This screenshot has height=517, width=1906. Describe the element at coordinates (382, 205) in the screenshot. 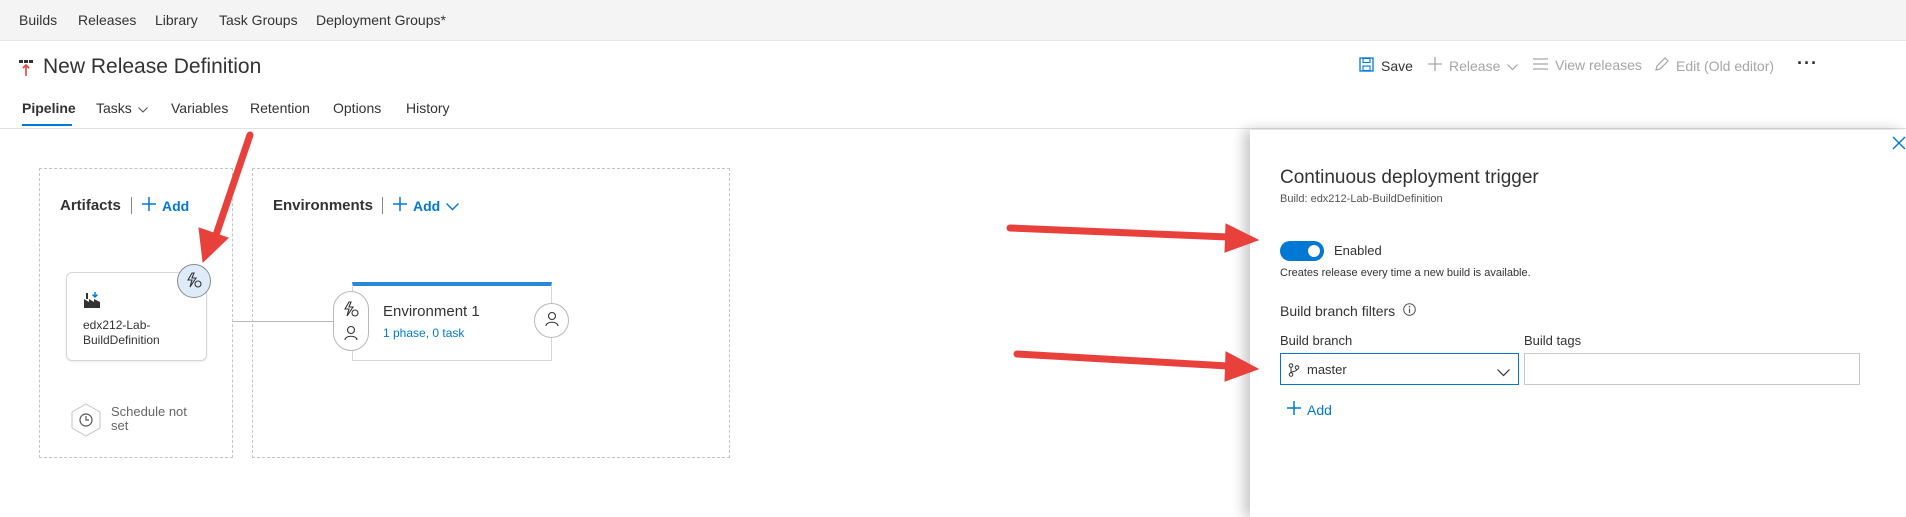

I see `environments-separator` at that location.